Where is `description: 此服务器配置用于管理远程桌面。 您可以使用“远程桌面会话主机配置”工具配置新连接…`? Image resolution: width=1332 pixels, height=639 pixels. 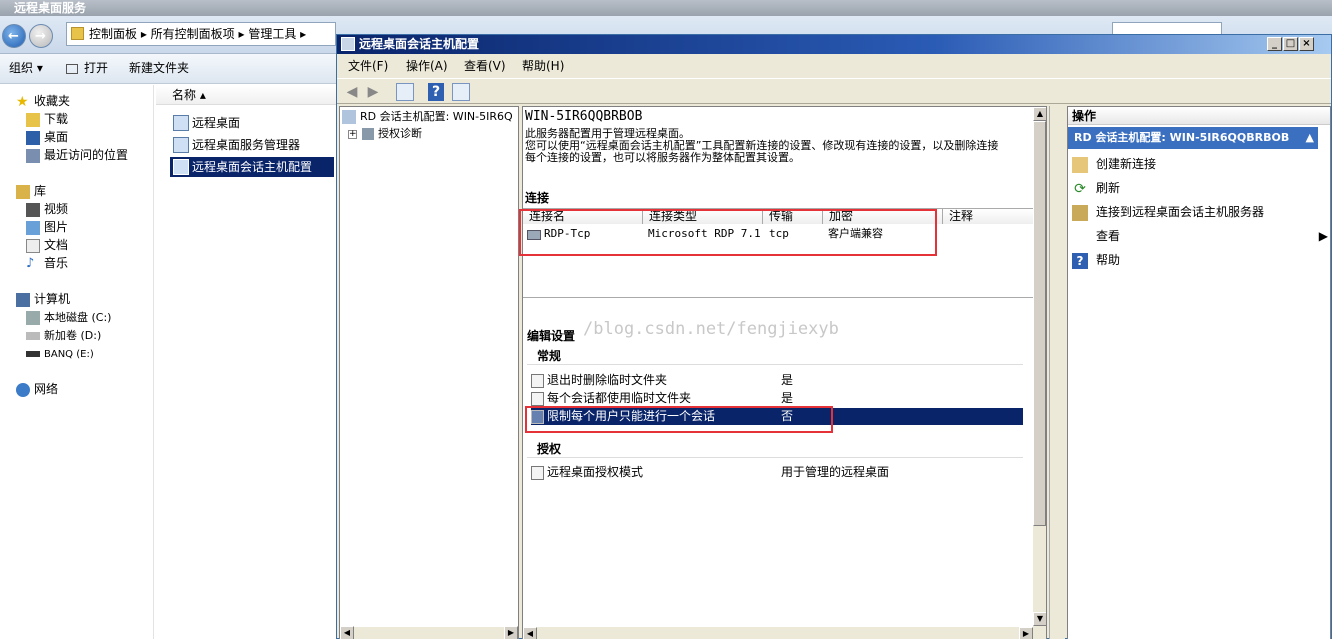 description: 此服务器配置用于管理远程桌面。 您可以使用“远程桌面会话主机配置”工具配置新连接… is located at coordinates (761, 146).